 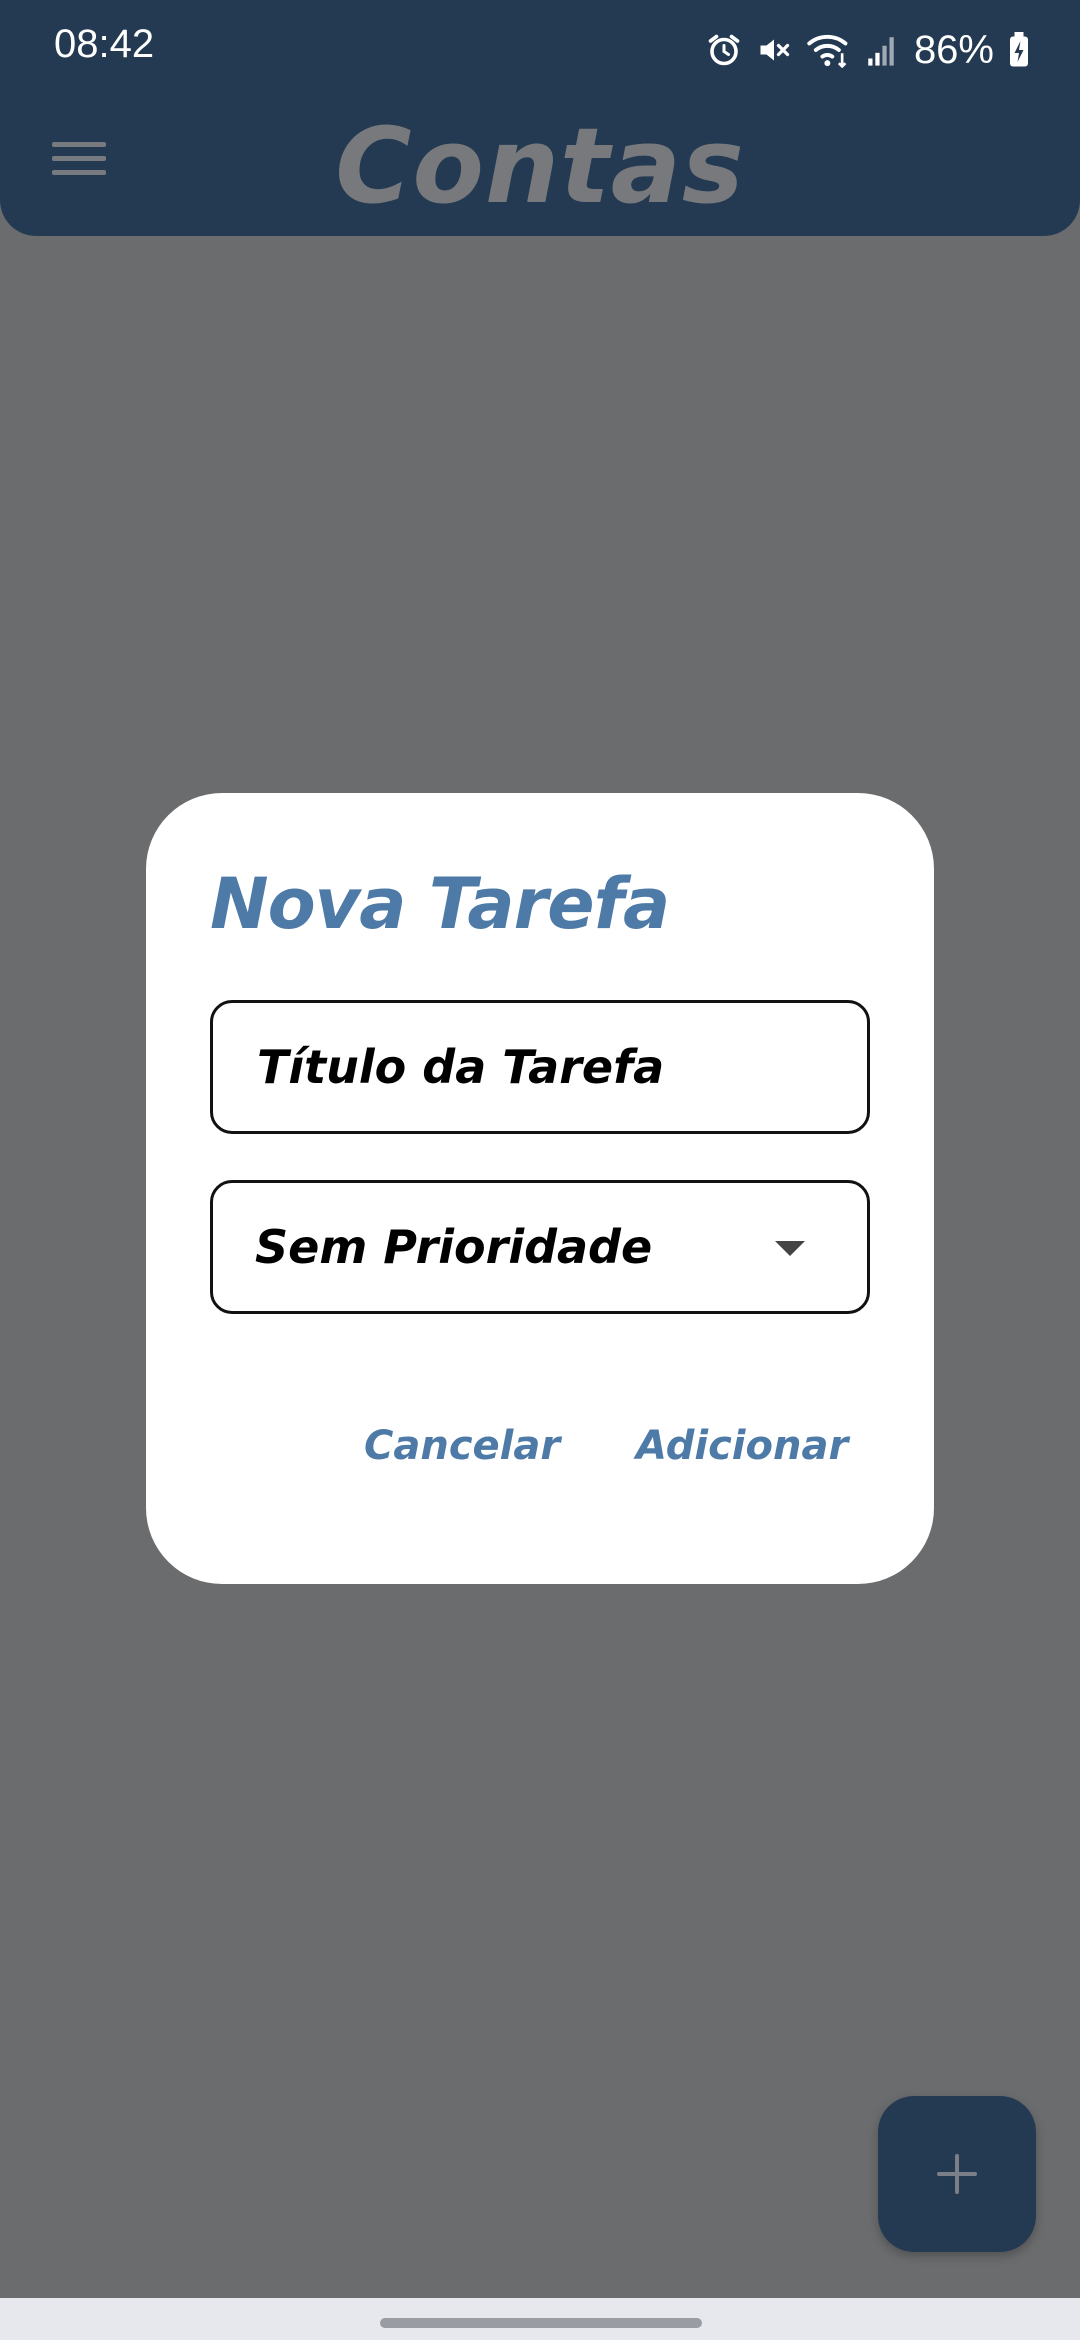 I want to click on battery-percent: 86%, so click(x=953, y=49).